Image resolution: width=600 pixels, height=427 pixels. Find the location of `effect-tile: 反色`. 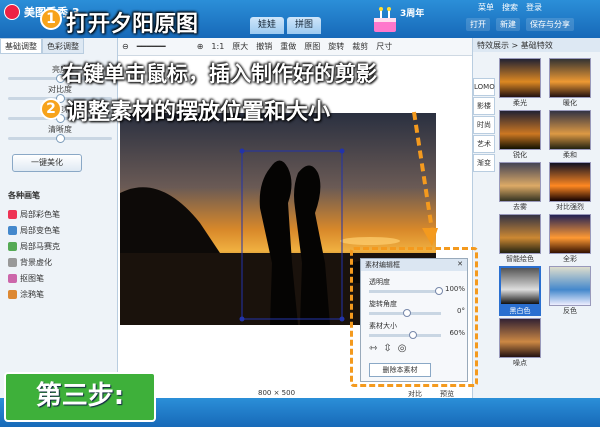

effect-tile: 反色 is located at coordinates (570, 291).